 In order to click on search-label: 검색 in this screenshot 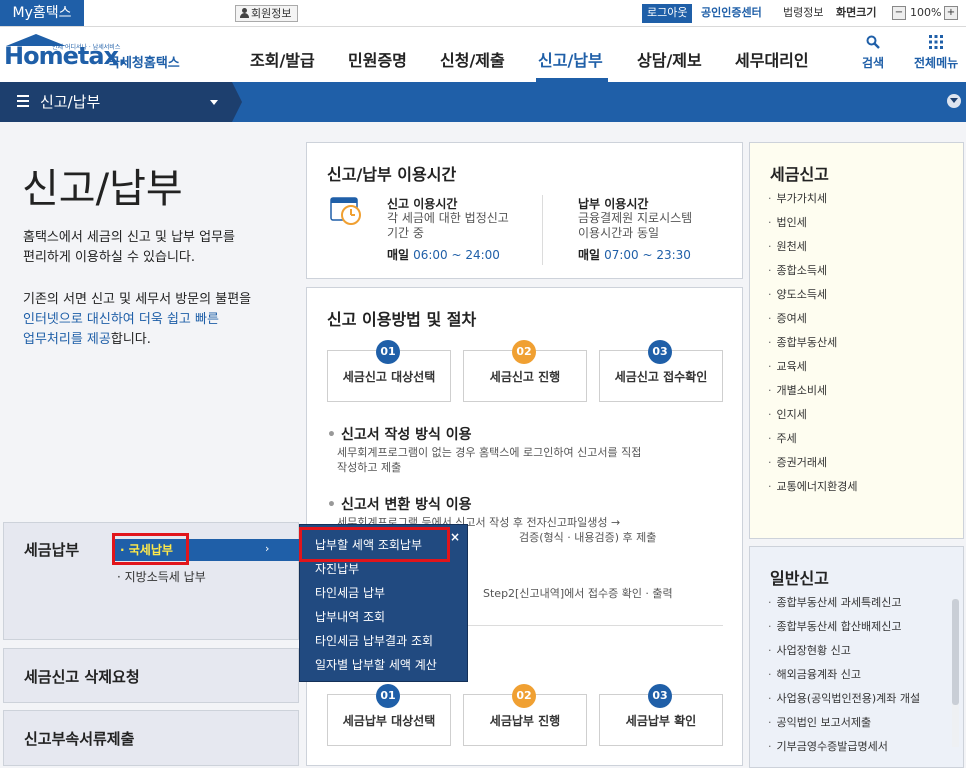, I will do `click(873, 63)`.